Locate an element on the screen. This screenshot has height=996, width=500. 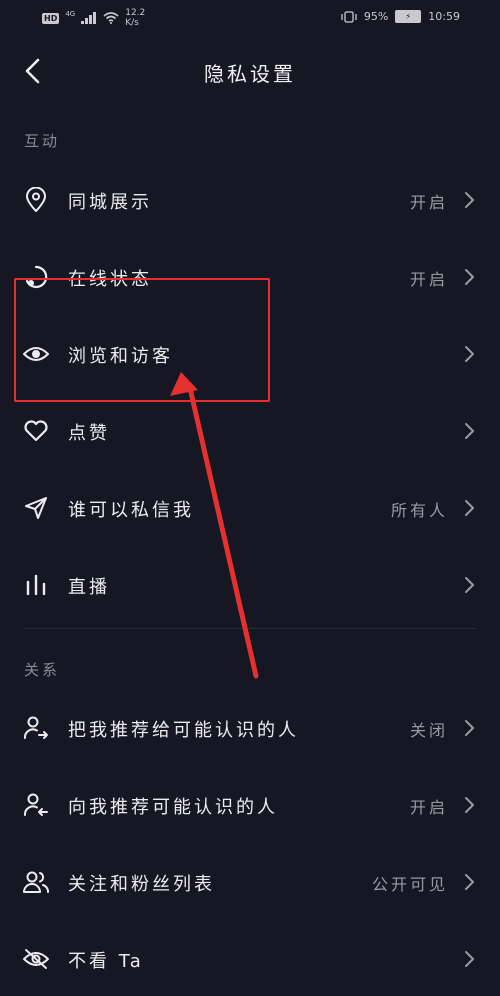
page-title: 隐私设置 is located at coordinates (250, 74).